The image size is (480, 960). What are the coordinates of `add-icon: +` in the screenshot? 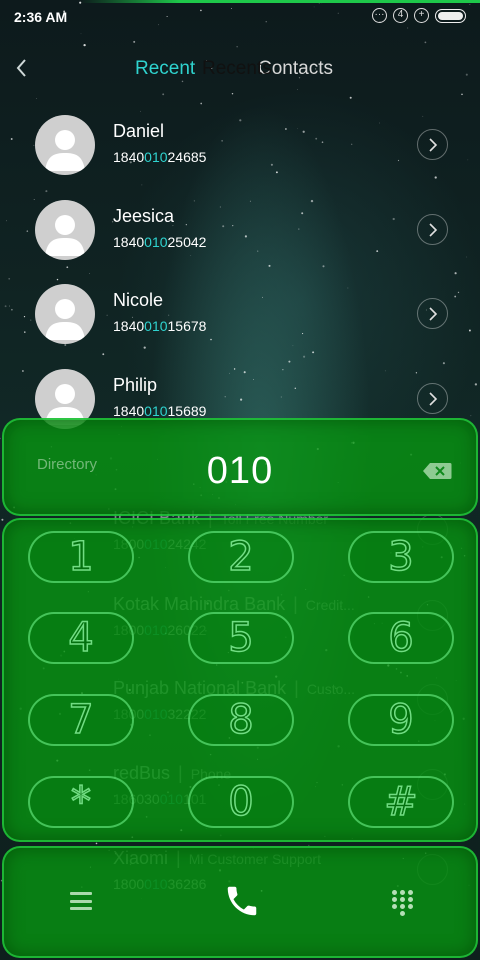 It's located at (421, 15).